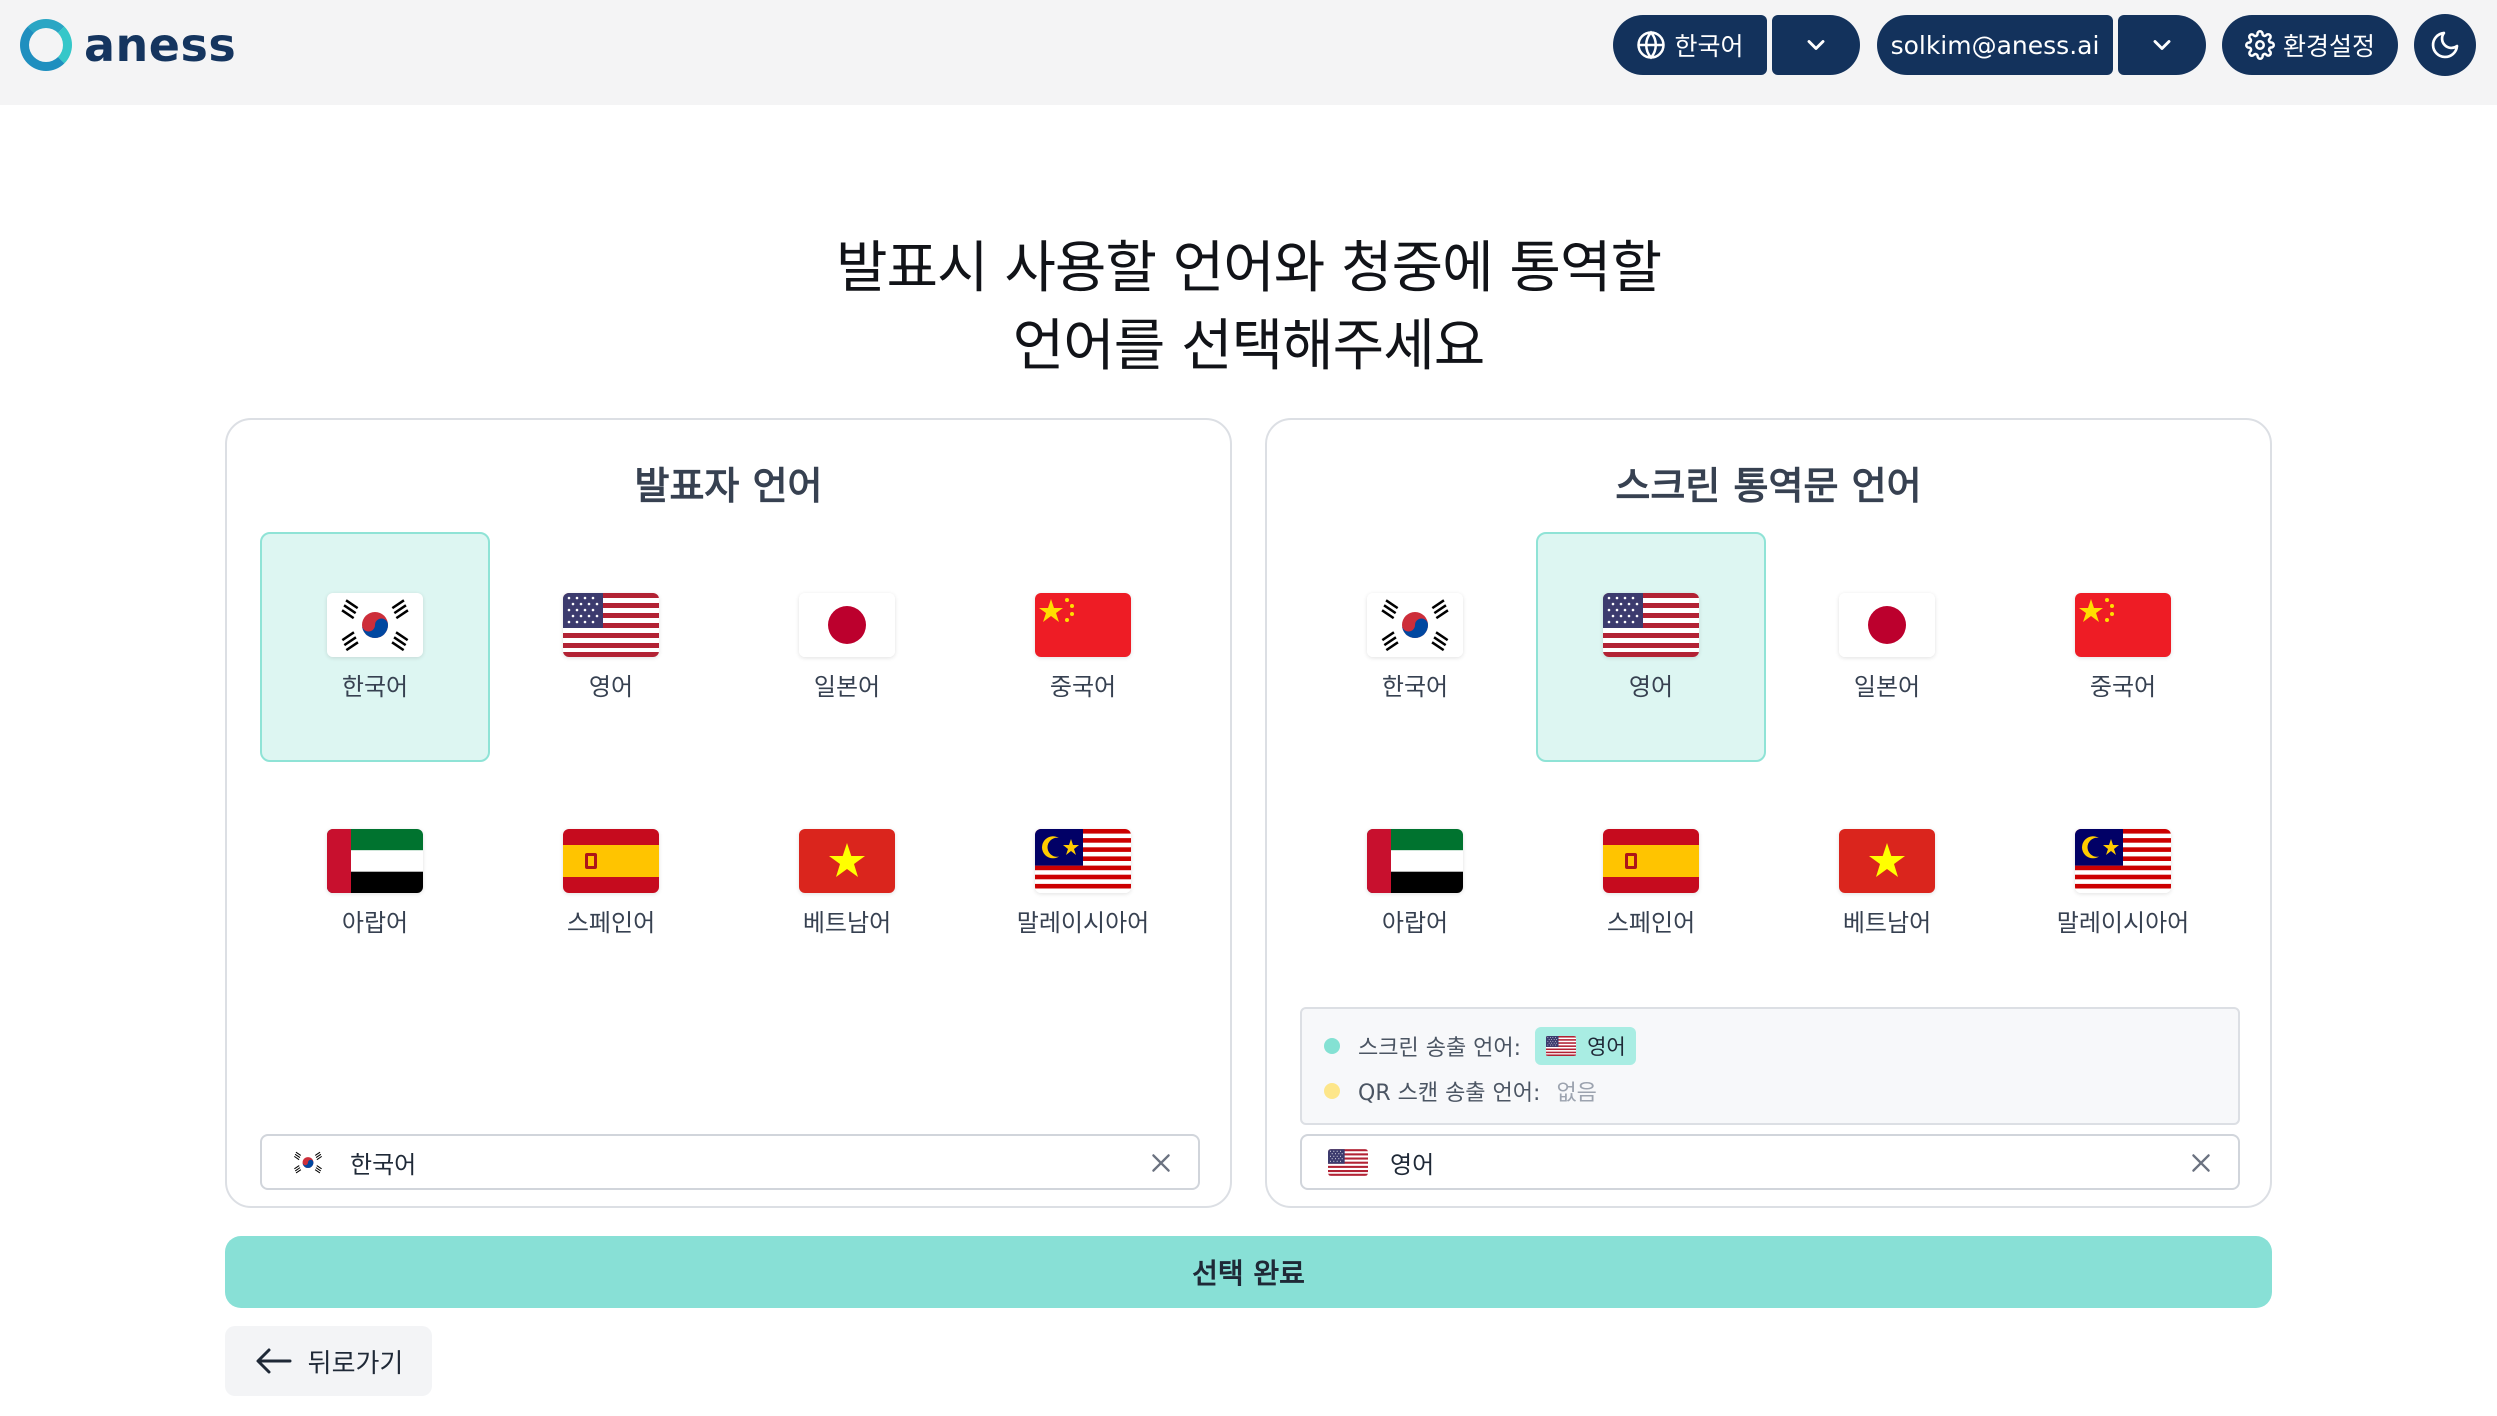 The height and width of the screenshot is (1416, 2497). I want to click on speaker-language-option: 일본어, so click(847, 647).